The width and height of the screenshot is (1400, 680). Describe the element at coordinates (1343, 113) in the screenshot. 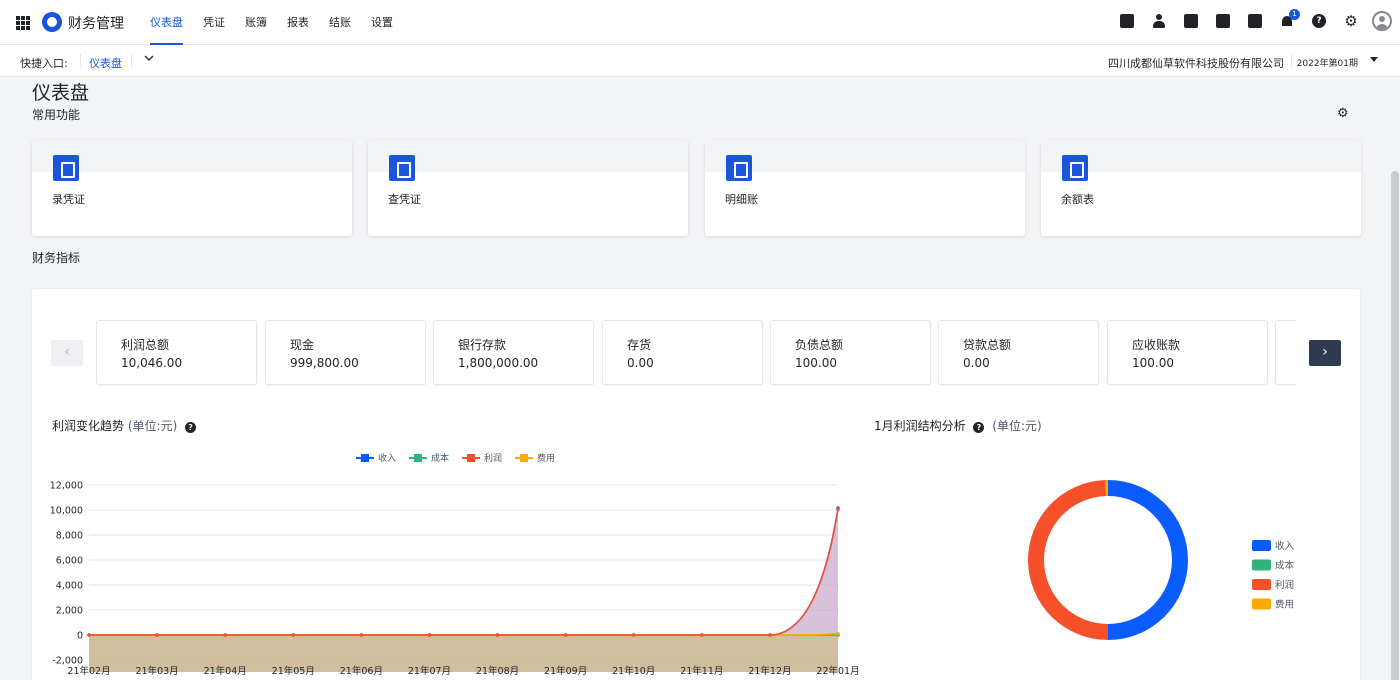

I see `customize-gear-icon: ⚙` at that location.